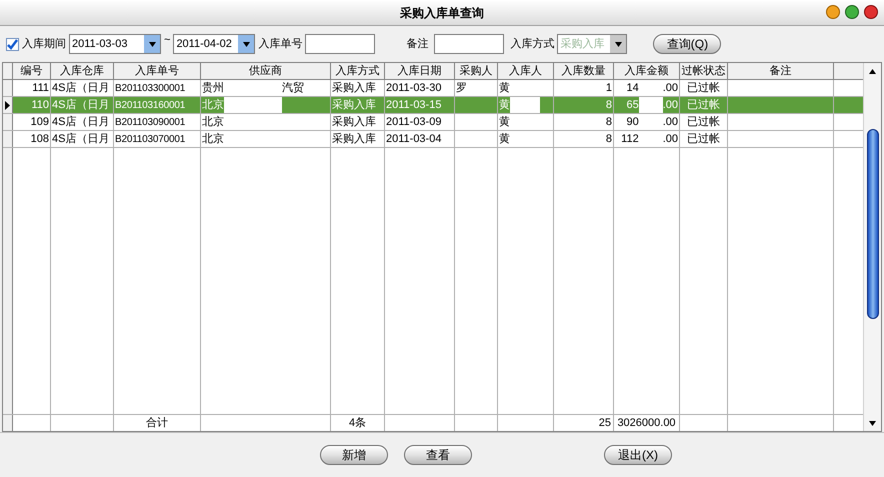 The image size is (884, 477). I want to click on column-header: 供应商, so click(266, 71).